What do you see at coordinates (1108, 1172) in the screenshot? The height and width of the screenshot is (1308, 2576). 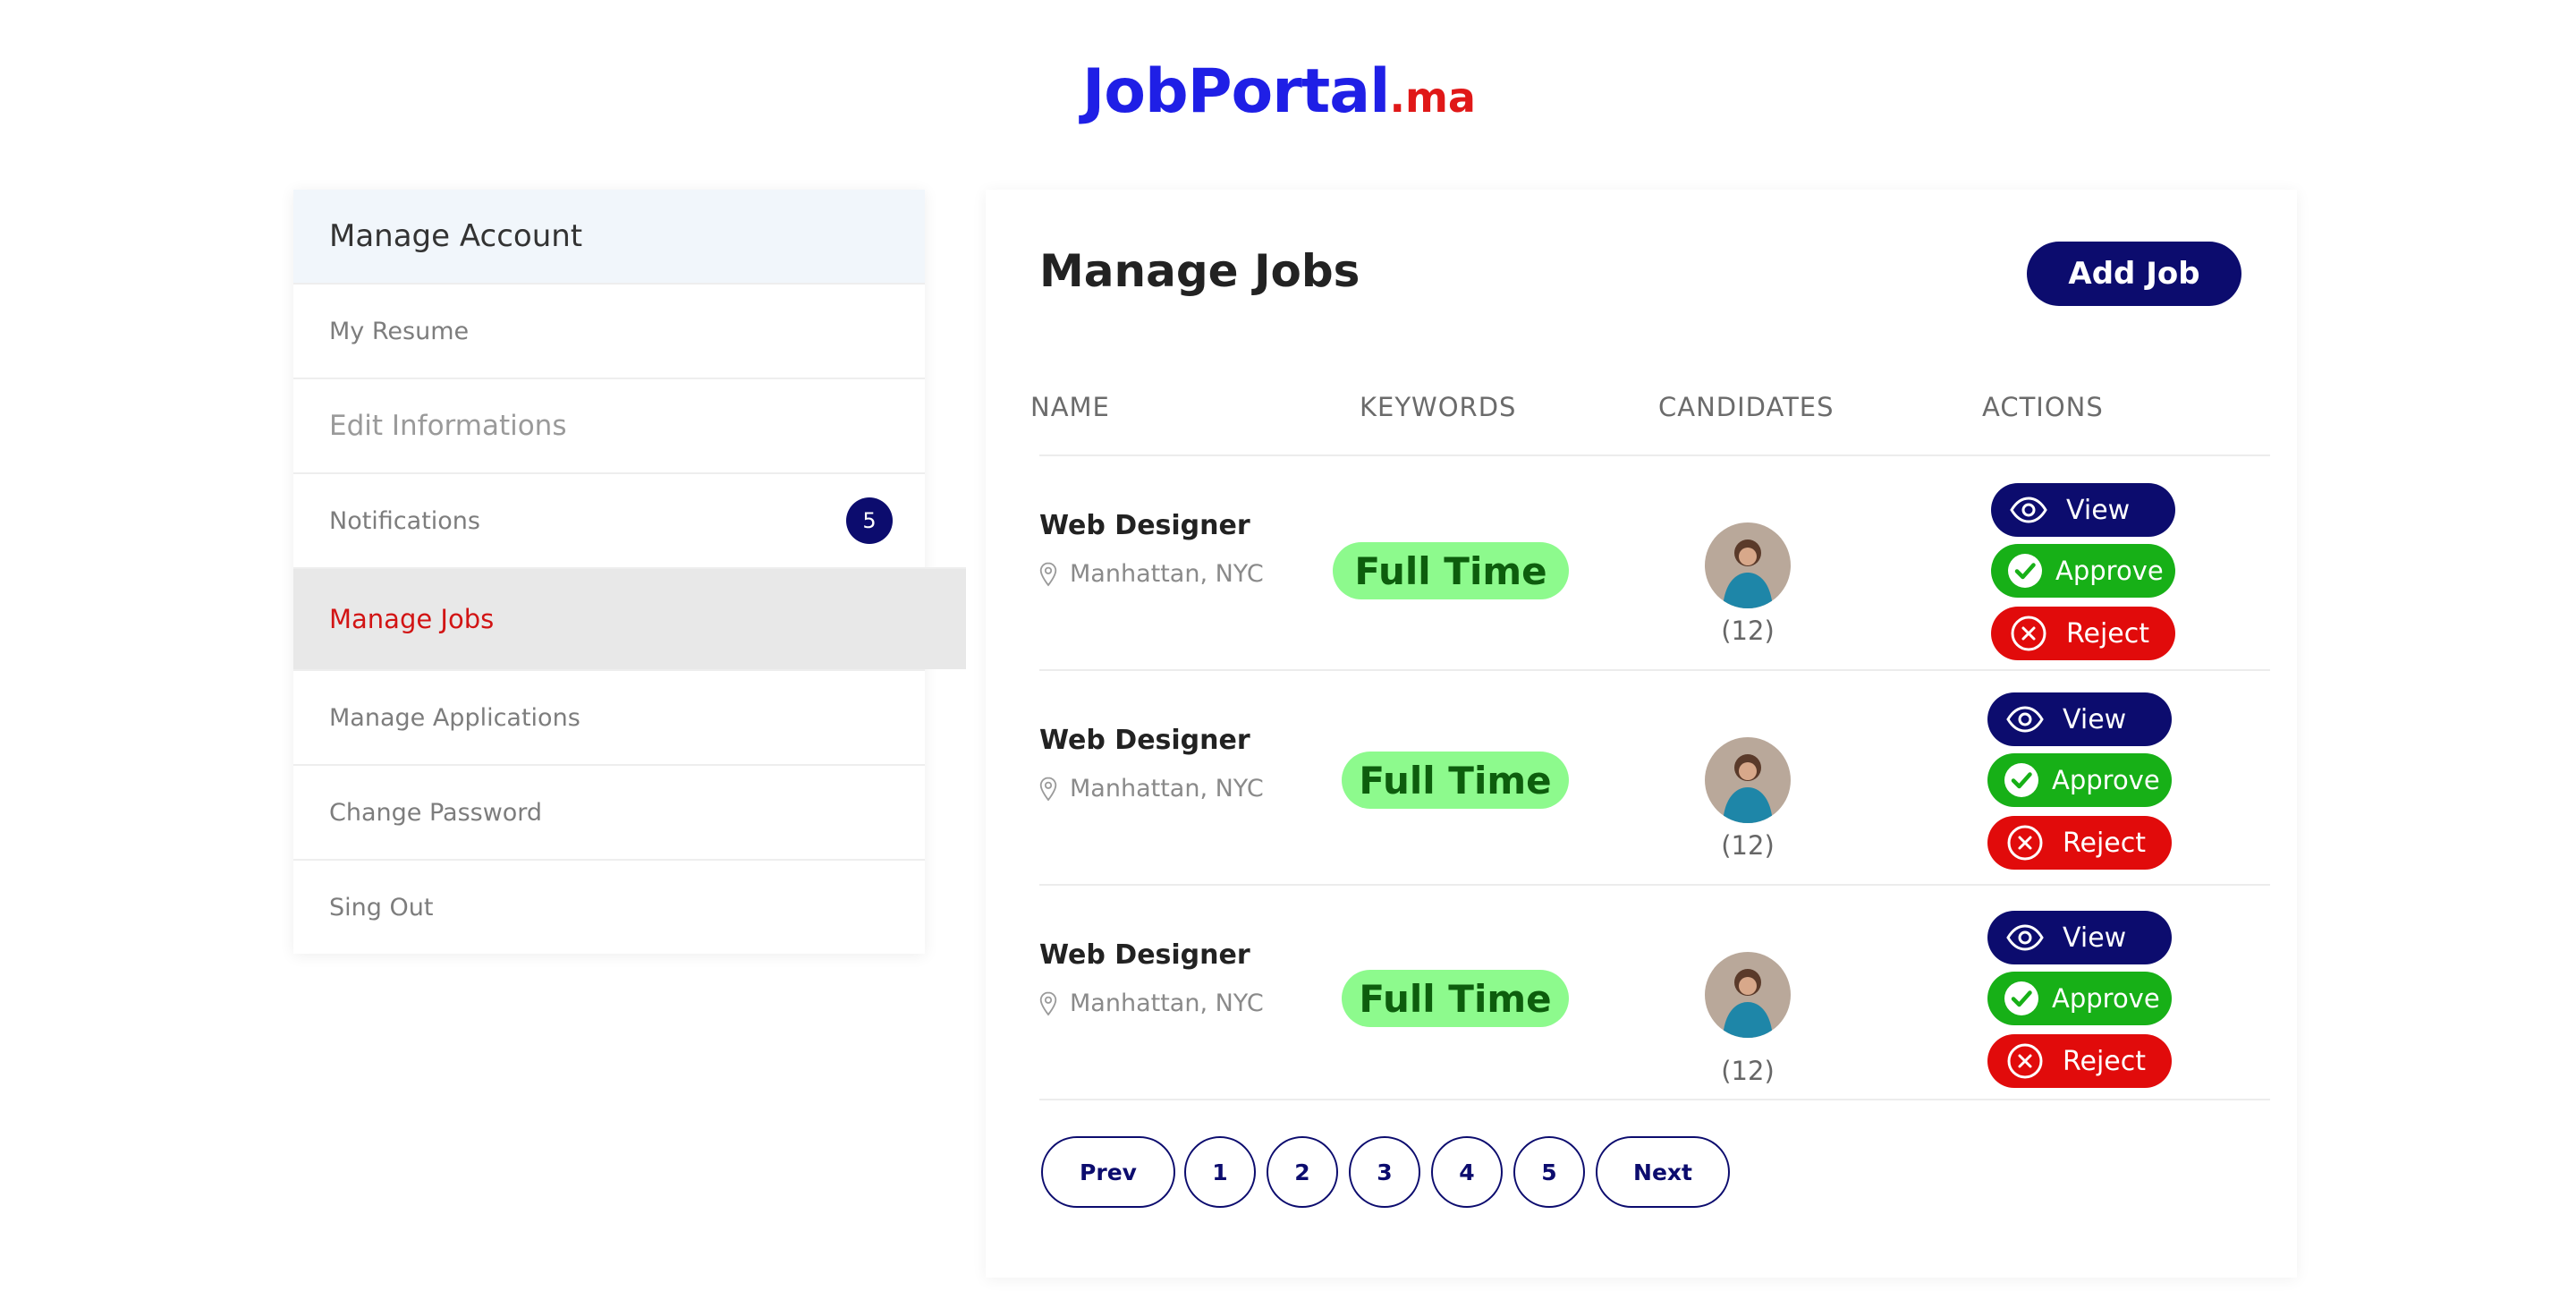 I see `pagination-prev-button: Prev` at bounding box center [1108, 1172].